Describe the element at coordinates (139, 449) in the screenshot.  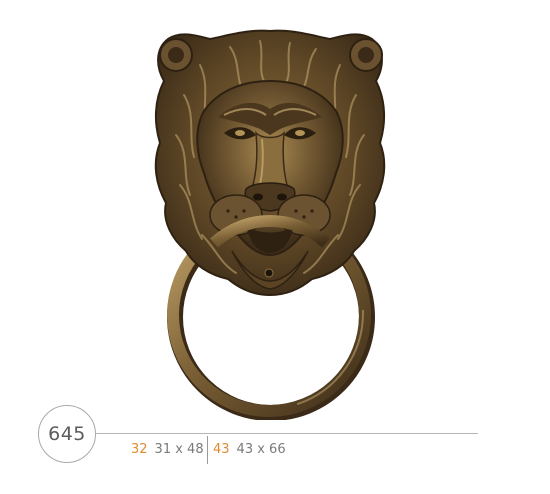
I see `size-code: 32` at that location.